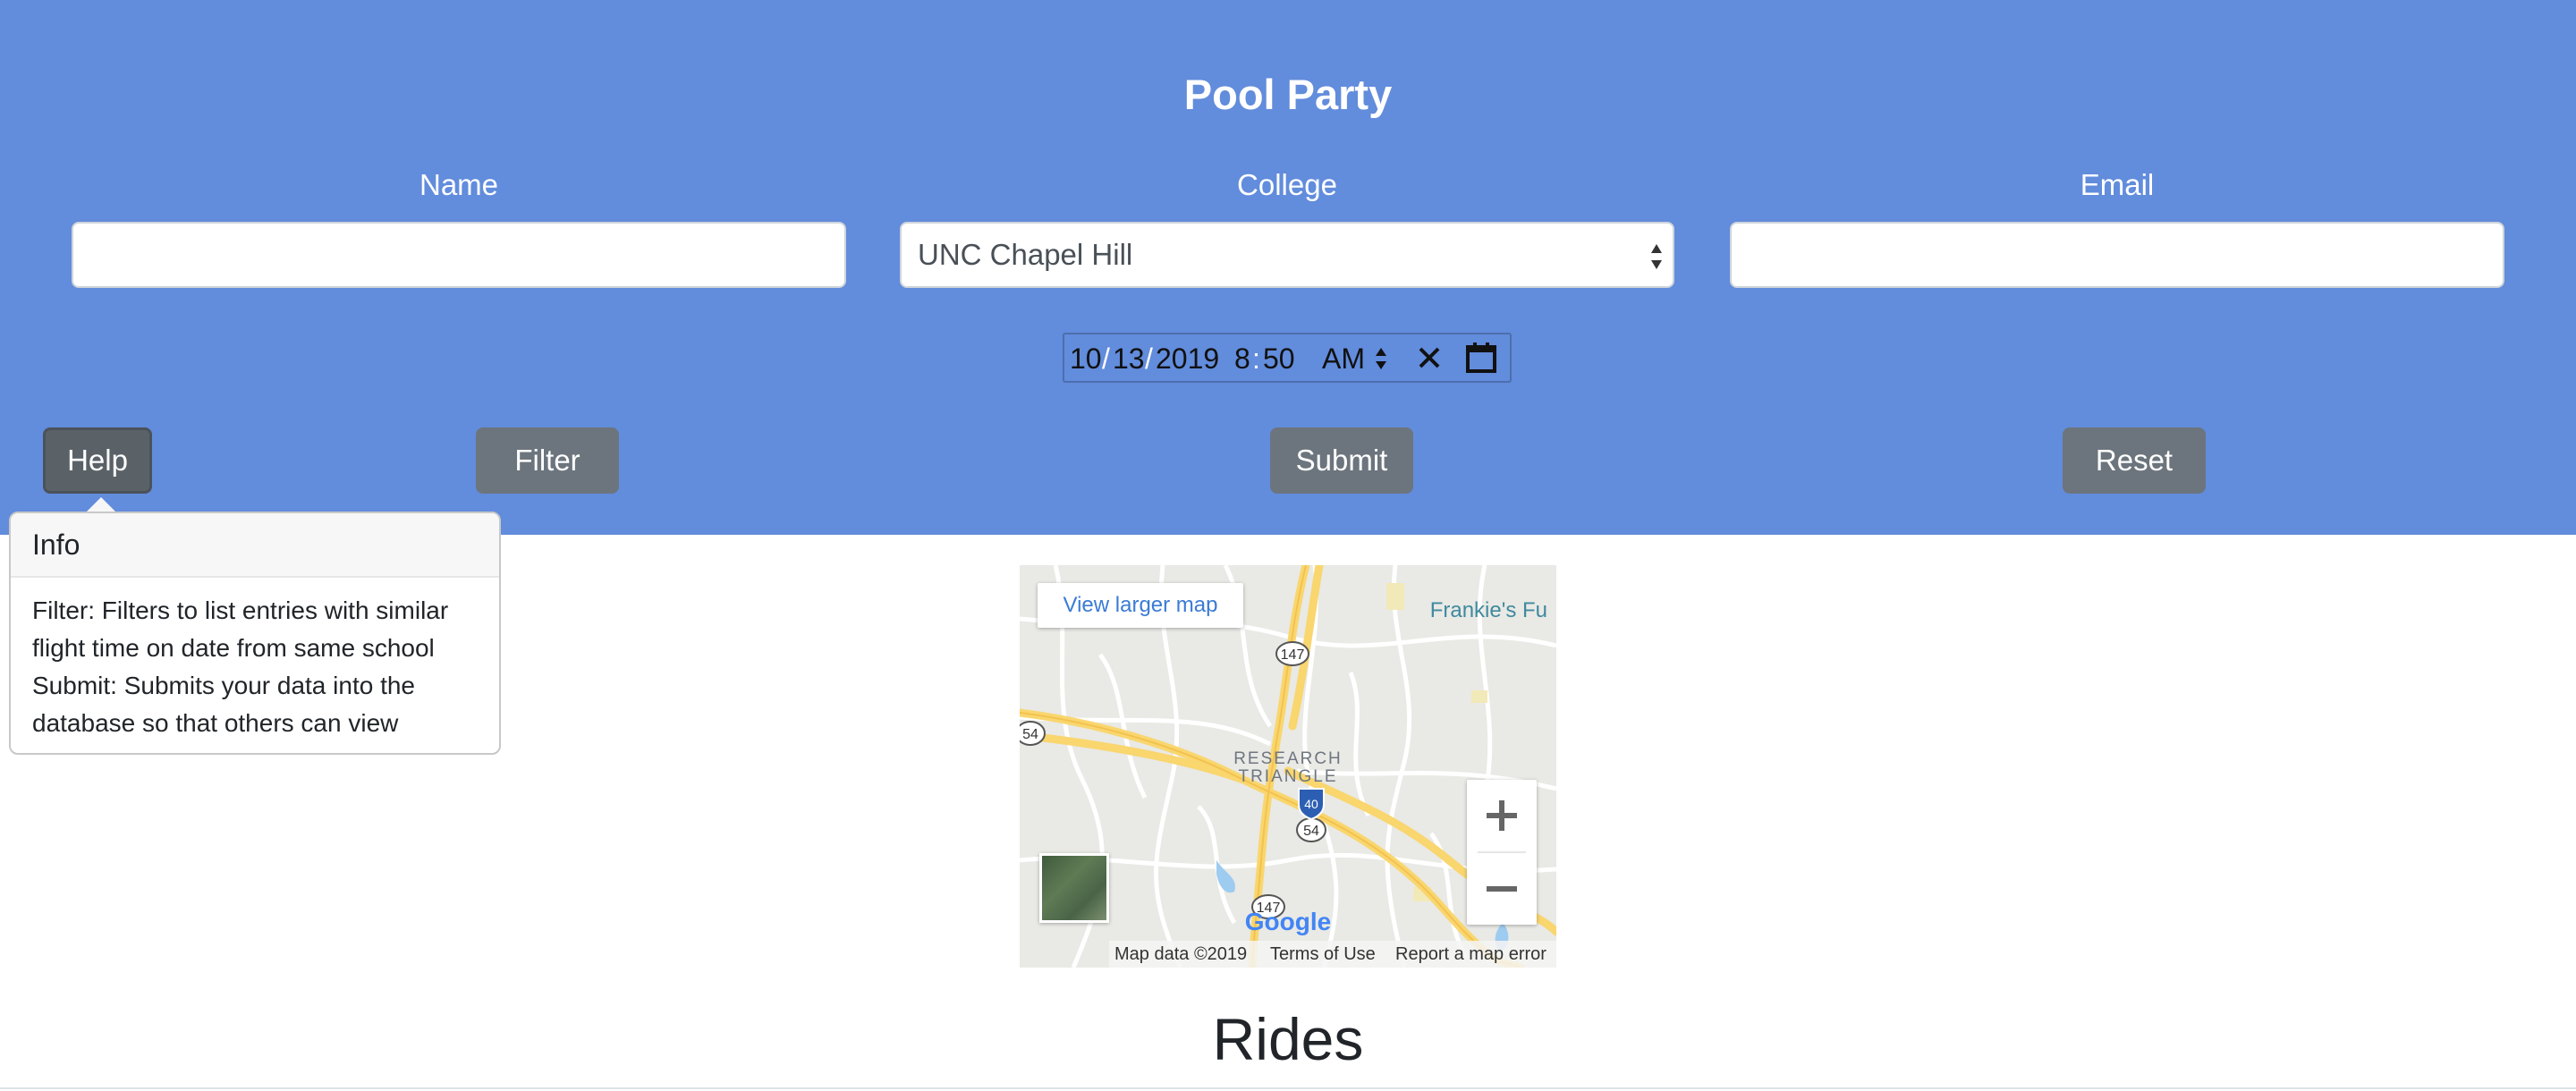  I want to click on filter-button: Filter, so click(547, 460).